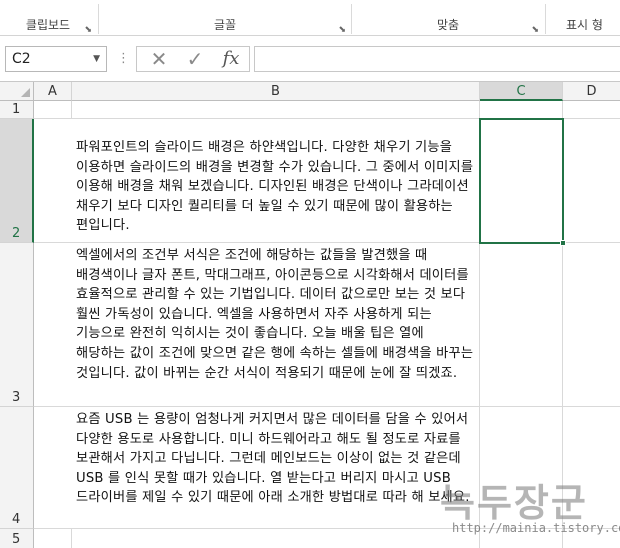 The width and height of the screenshot is (620, 548). What do you see at coordinates (17, 325) in the screenshot?
I see `row-header-3: 3` at bounding box center [17, 325].